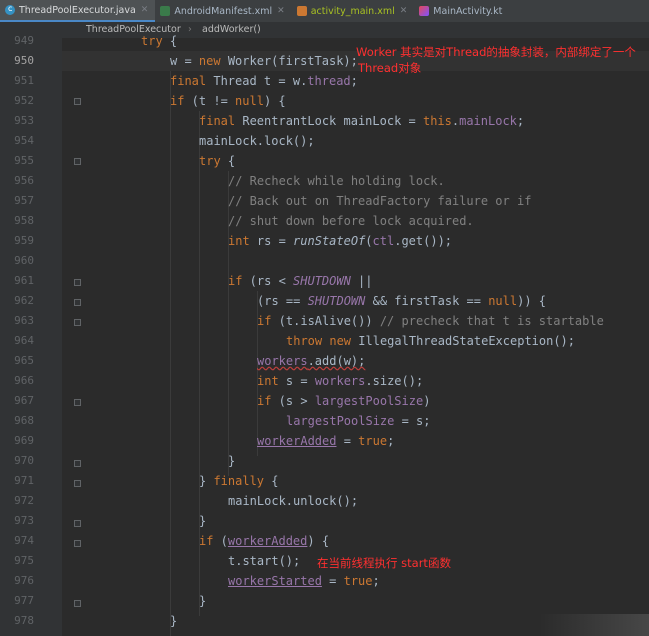 Image resolution: width=649 pixels, height=636 pixels. What do you see at coordinates (24, 440) in the screenshot?
I see `line-number: 969` at bounding box center [24, 440].